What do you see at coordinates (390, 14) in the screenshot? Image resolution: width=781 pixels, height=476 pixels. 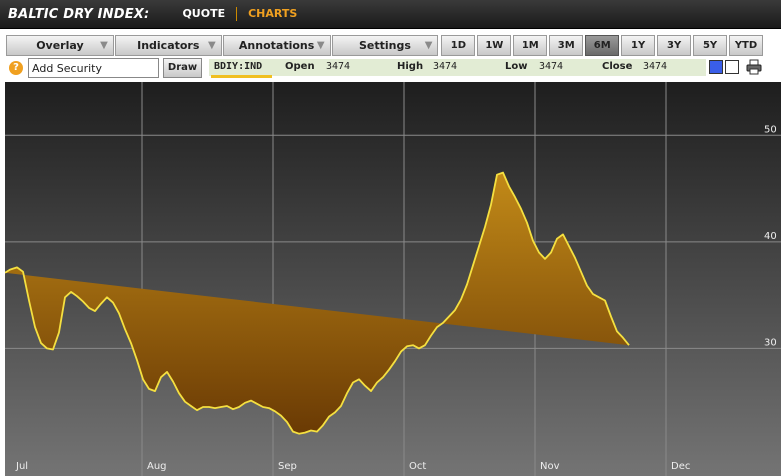 I see `title-bar: BALTIC DRY INDEX: QUOTE CHARTS` at bounding box center [390, 14].